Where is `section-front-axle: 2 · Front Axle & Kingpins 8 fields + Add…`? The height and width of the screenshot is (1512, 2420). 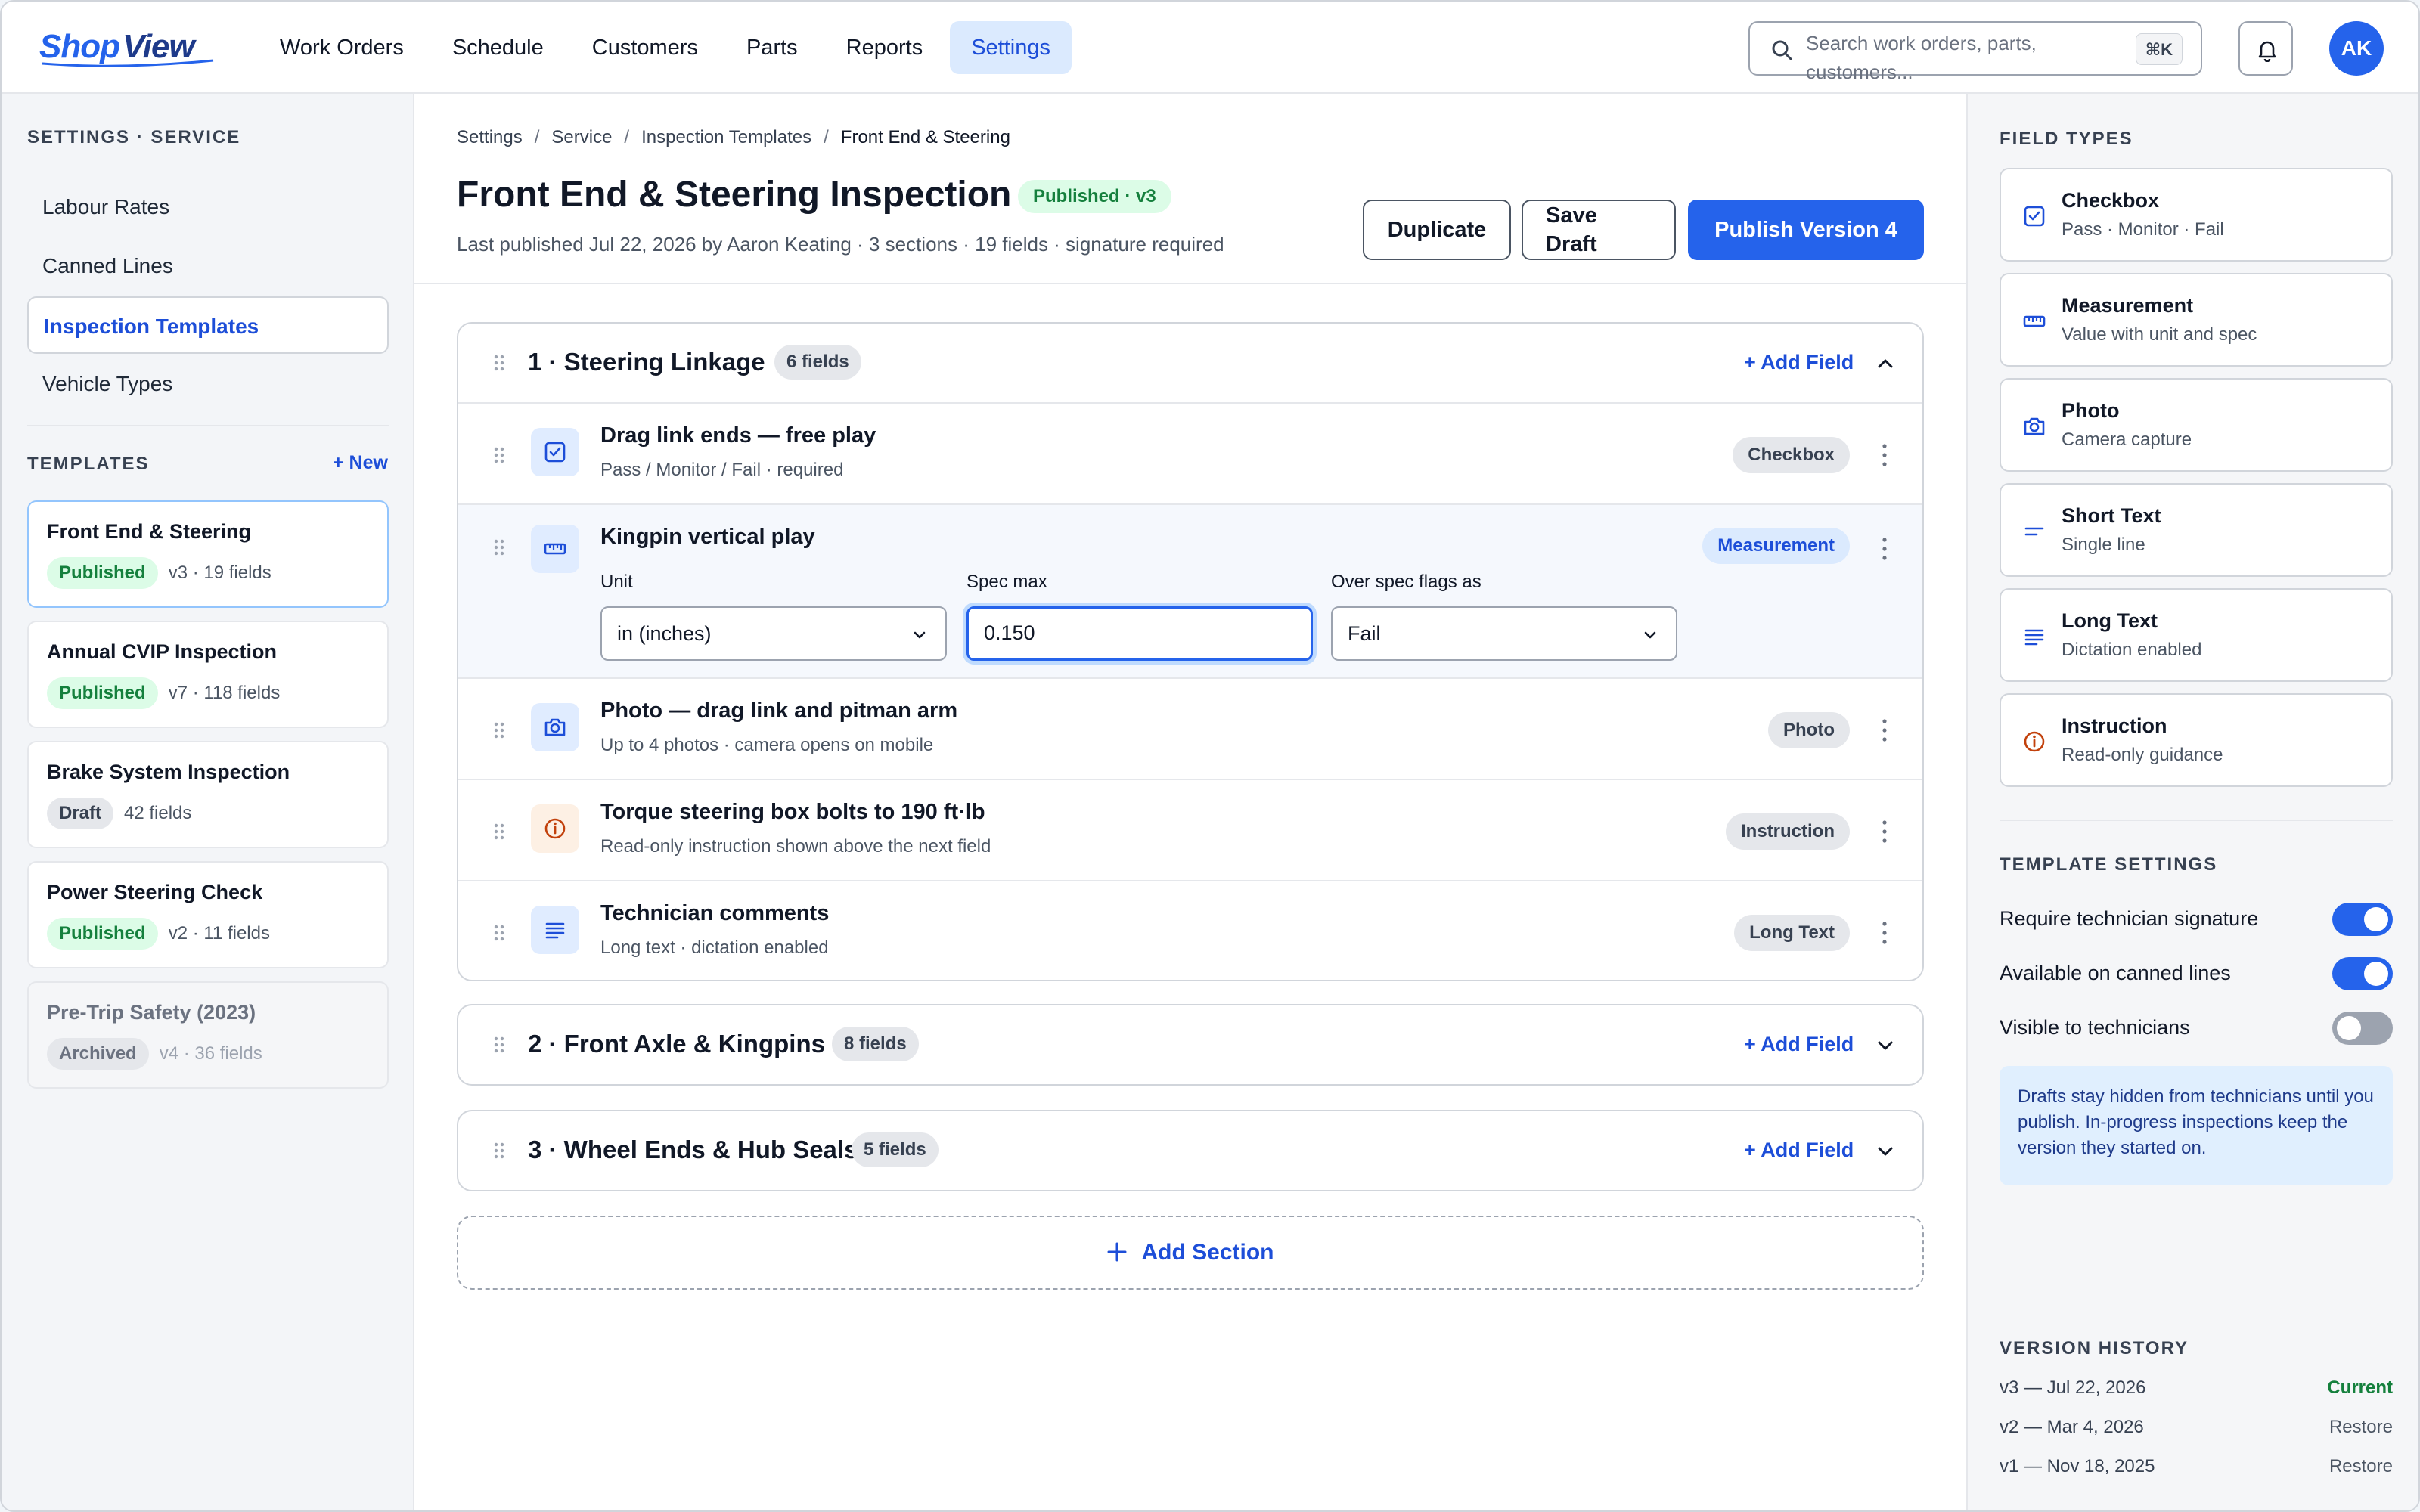
section-front-axle: 2 · Front Axle & Kingpins 8 fields + Add… is located at coordinates (1190, 1045).